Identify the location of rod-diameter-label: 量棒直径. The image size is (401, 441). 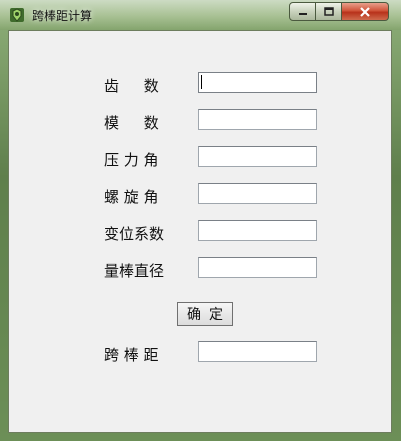
(134, 271).